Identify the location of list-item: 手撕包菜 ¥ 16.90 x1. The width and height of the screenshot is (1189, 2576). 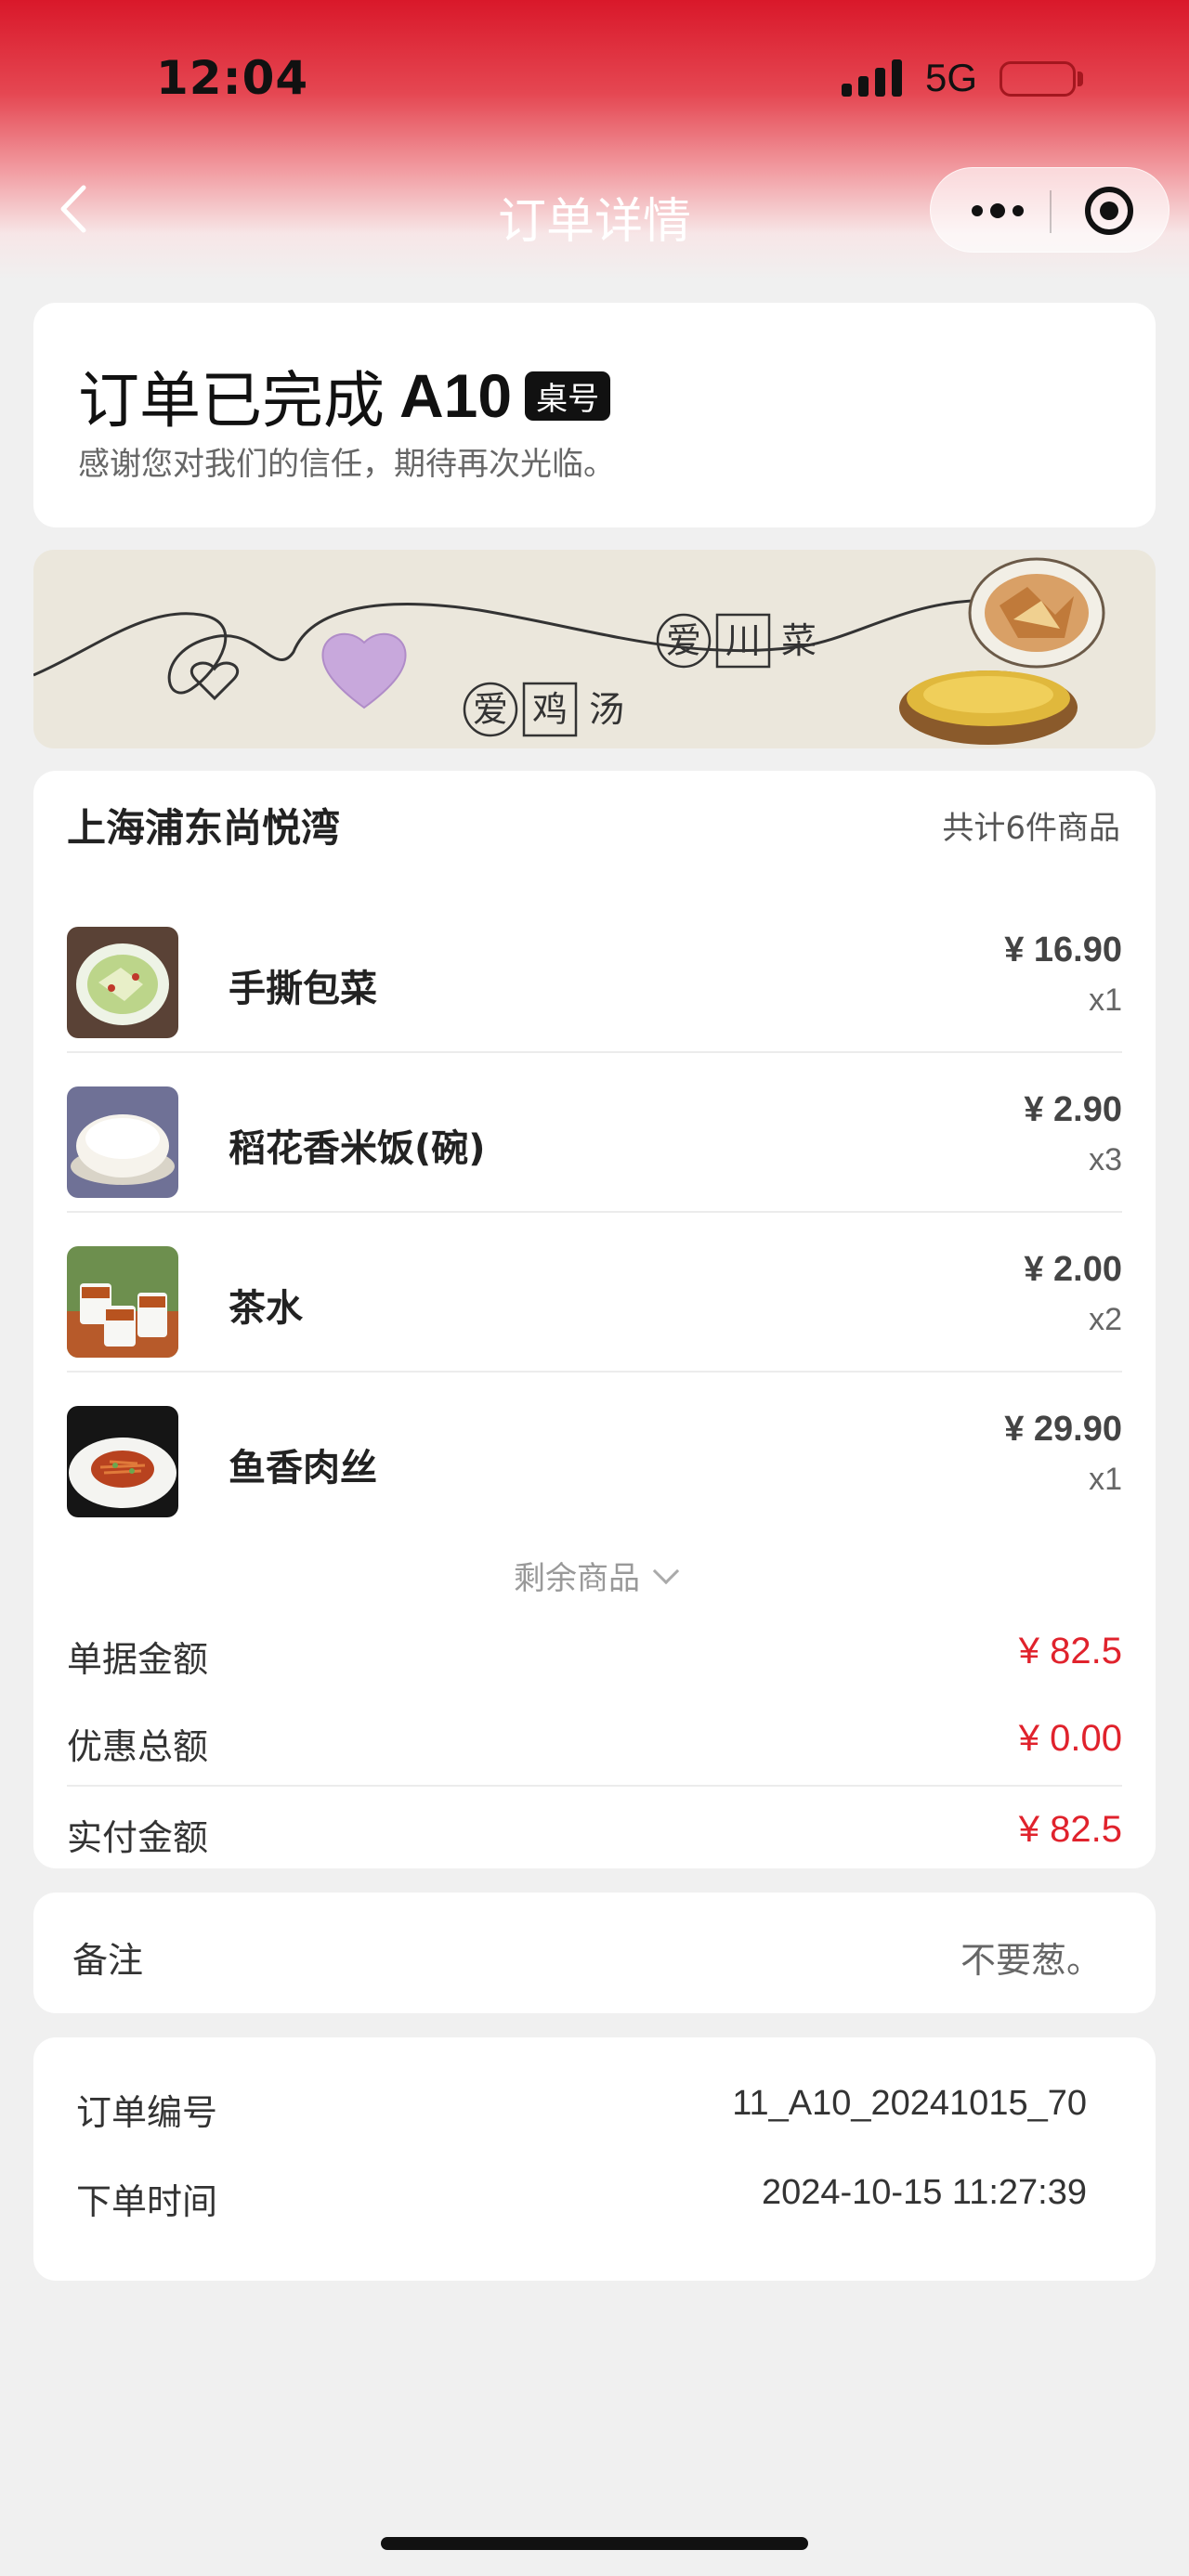
(594, 973).